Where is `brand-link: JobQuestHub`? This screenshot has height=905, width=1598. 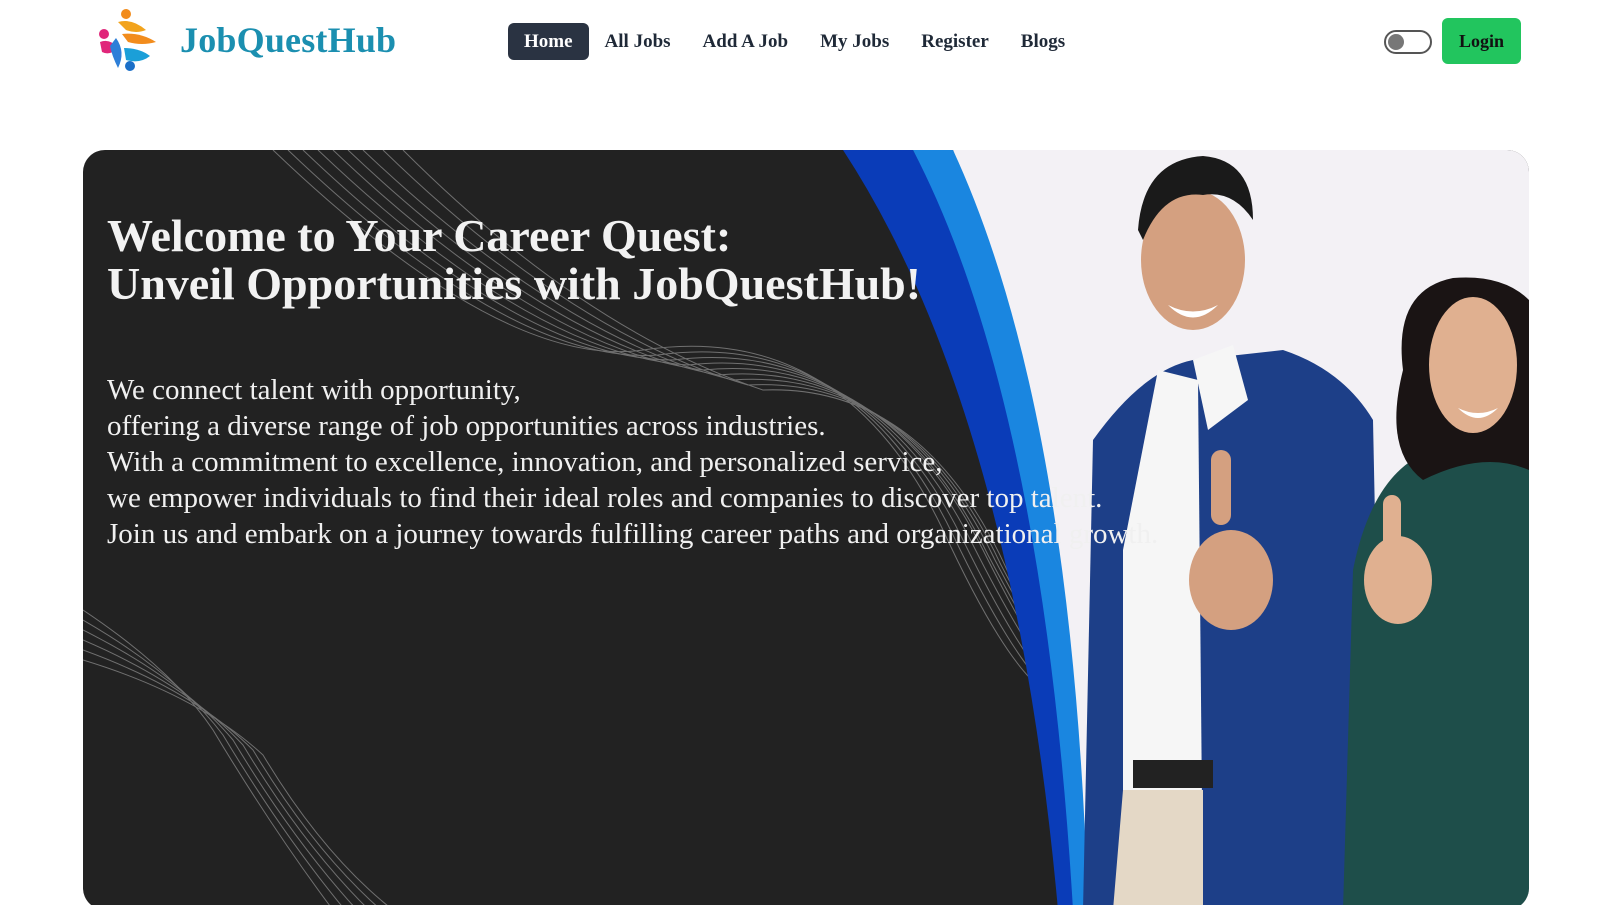 brand-link: JobQuestHub is located at coordinates (246, 40).